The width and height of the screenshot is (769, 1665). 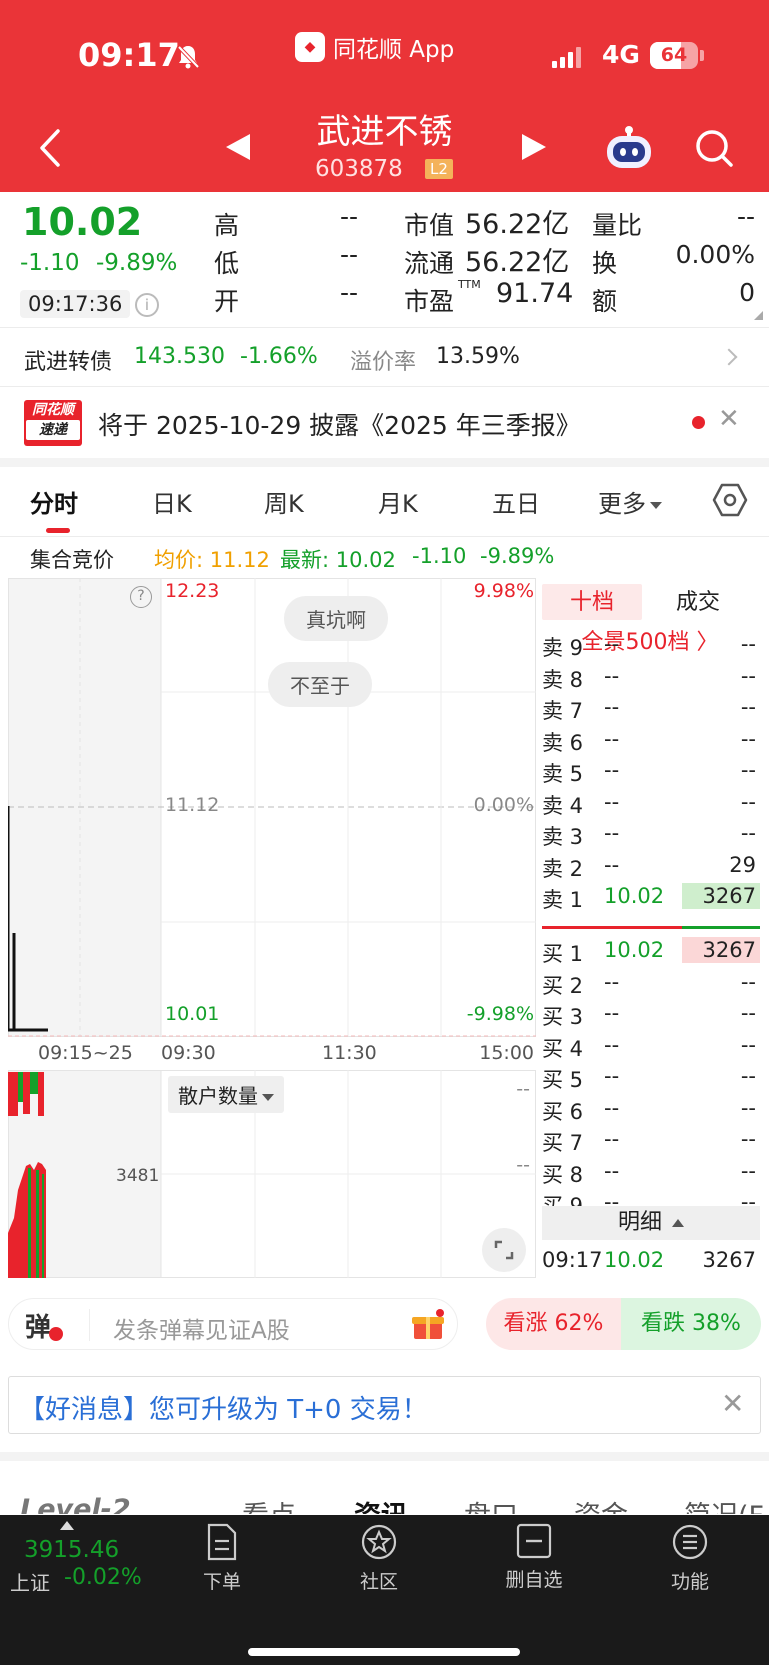 What do you see at coordinates (651, 803) in the screenshot?
I see `sell-level-row: 卖 4 -- --` at bounding box center [651, 803].